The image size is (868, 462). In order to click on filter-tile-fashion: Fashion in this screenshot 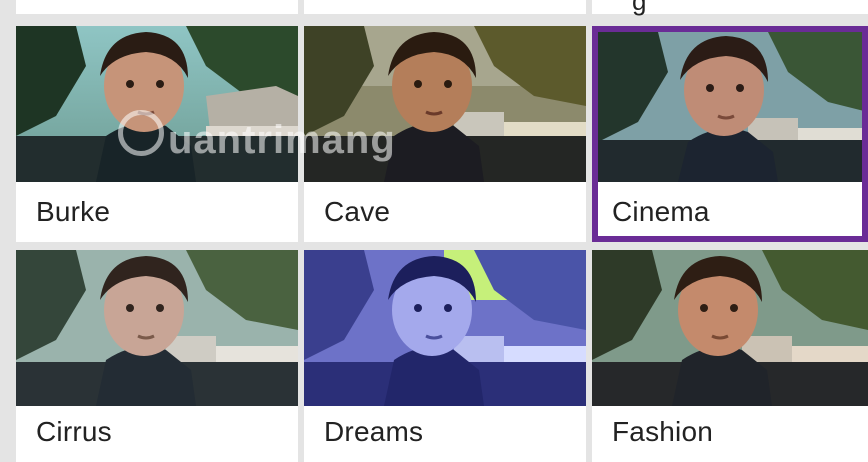, I will do `click(730, 356)`.